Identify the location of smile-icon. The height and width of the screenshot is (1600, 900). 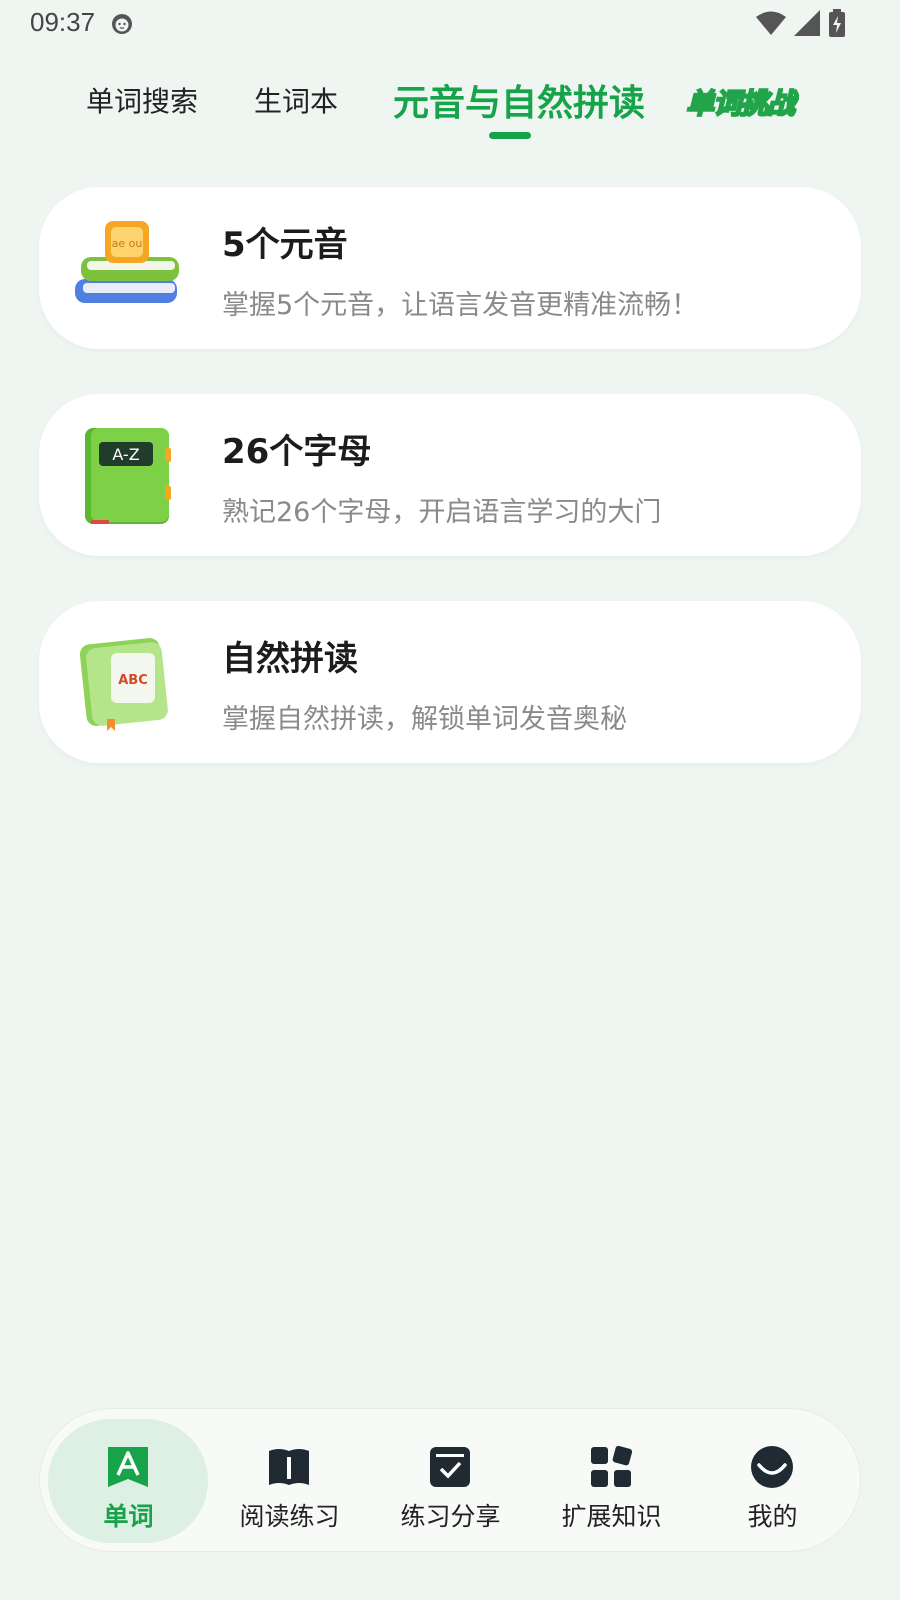
(772, 1467).